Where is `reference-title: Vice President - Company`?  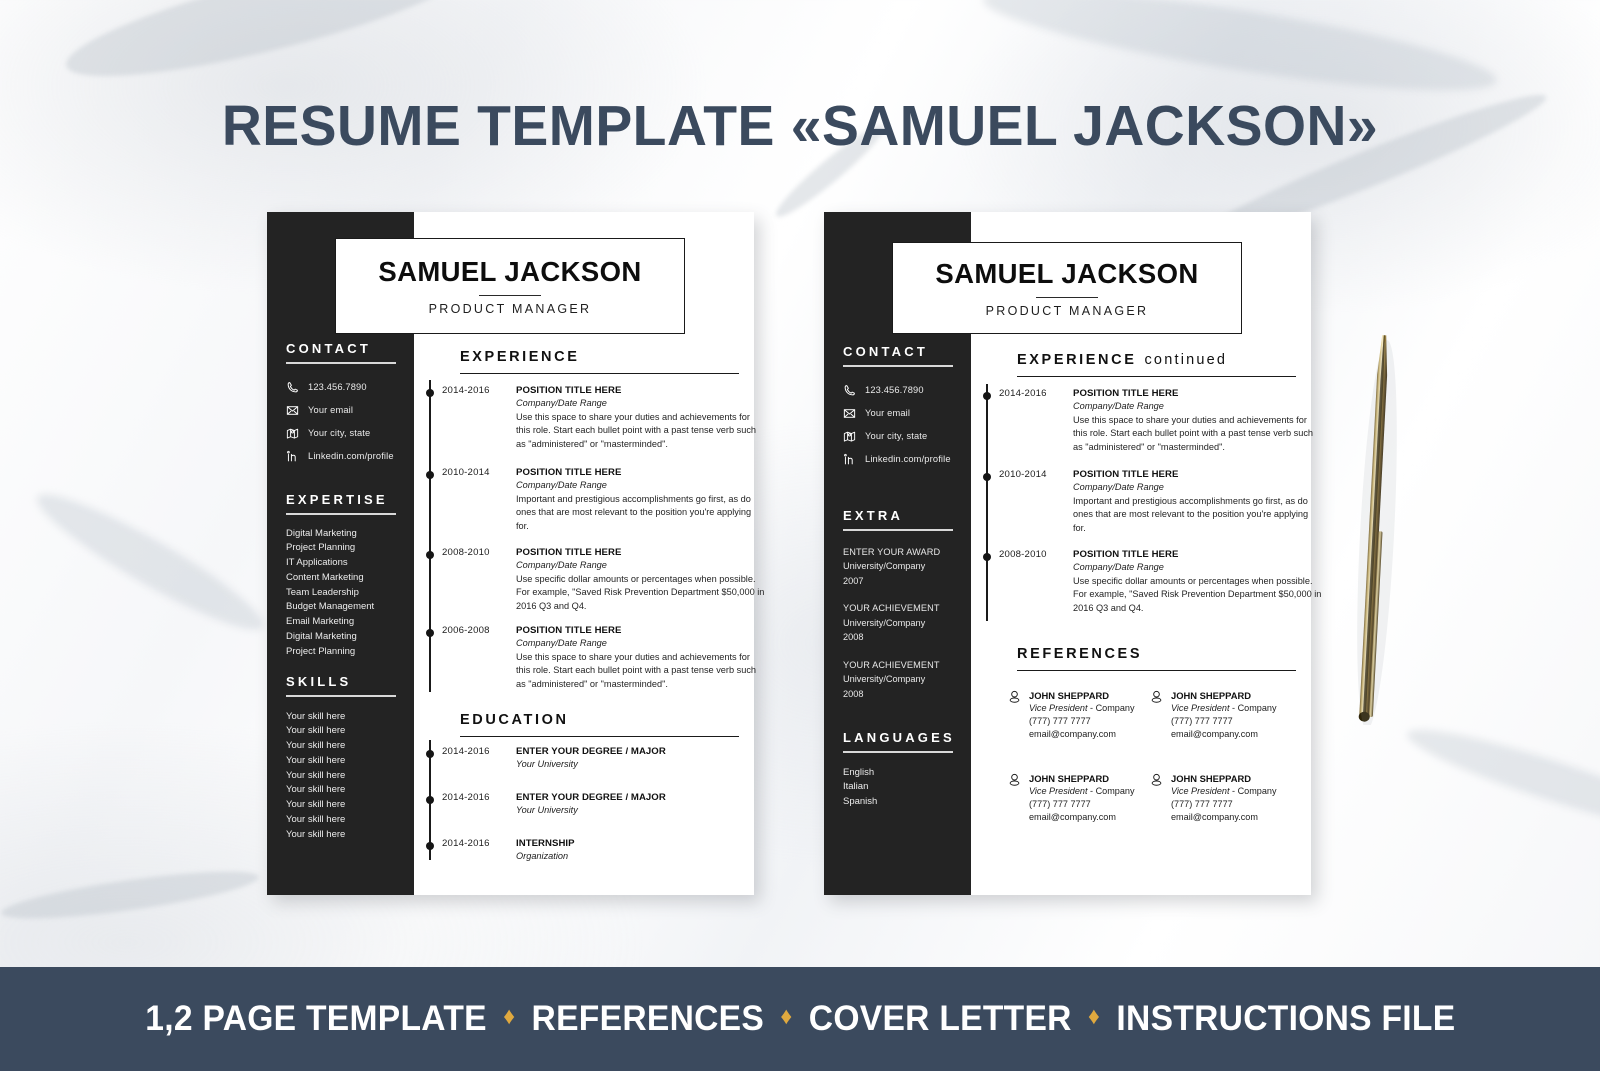 reference-title: Vice President - Company is located at coordinates (1224, 791).